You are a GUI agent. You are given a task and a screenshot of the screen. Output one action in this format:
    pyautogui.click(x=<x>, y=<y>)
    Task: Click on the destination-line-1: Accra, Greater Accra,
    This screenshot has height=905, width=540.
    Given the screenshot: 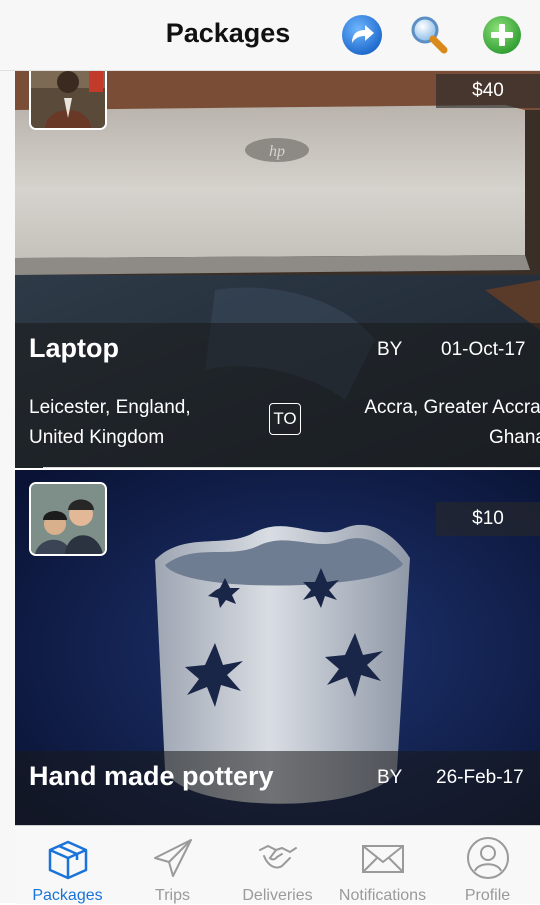 What is the action you would take?
    pyautogui.click(x=452, y=407)
    